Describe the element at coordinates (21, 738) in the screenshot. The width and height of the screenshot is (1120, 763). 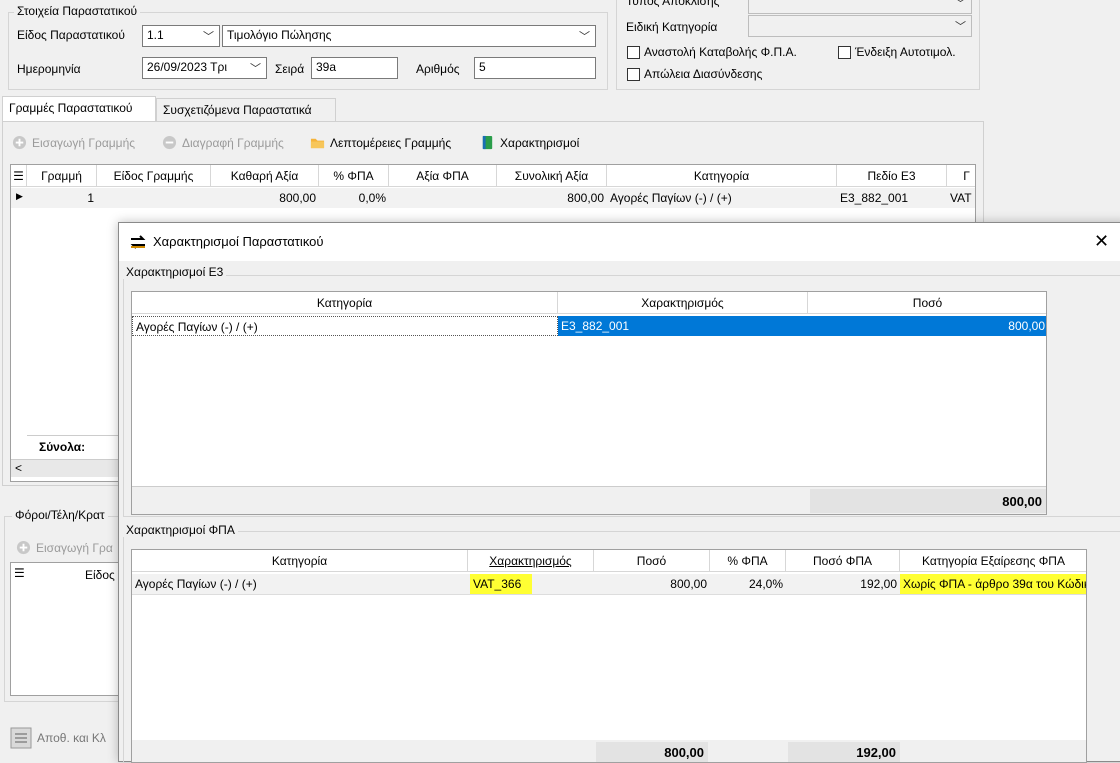
I see `document-list-icon` at that location.